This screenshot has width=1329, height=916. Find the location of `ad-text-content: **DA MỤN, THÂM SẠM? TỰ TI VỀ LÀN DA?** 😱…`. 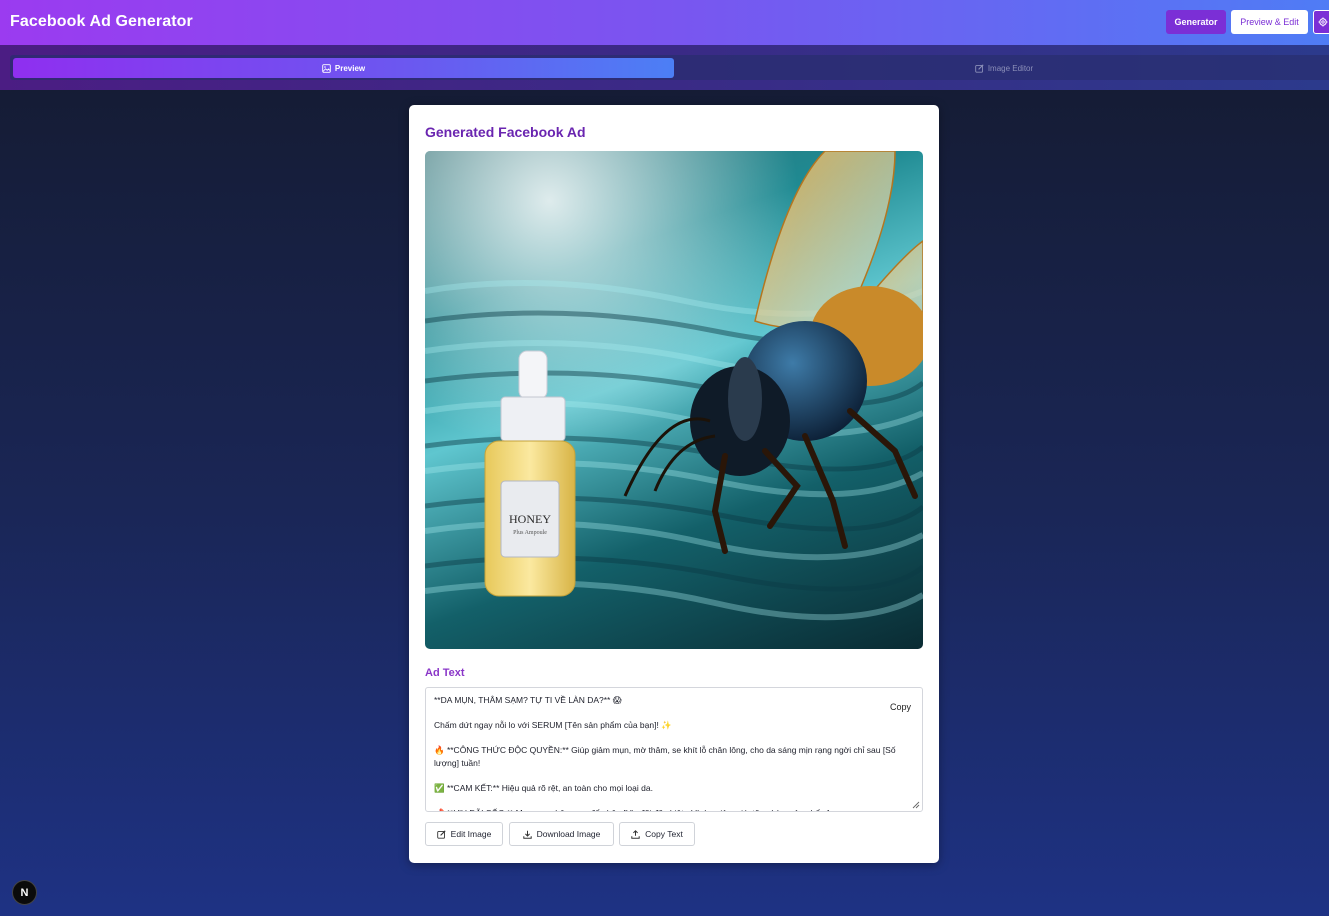

ad-text-content: **DA MỤN, THÂM SẠM? TỰ TI VỀ LÀN DA?** 😱… is located at coordinates (669, 752).